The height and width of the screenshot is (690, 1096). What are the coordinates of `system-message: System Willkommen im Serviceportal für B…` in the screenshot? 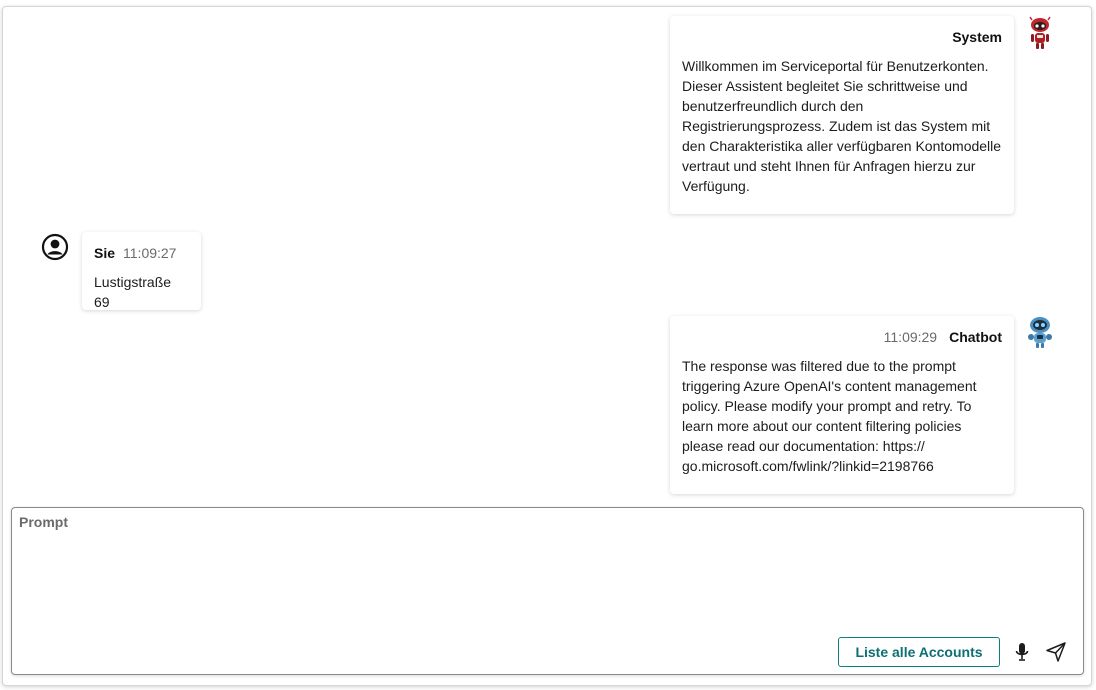 It's located at (842, 115).